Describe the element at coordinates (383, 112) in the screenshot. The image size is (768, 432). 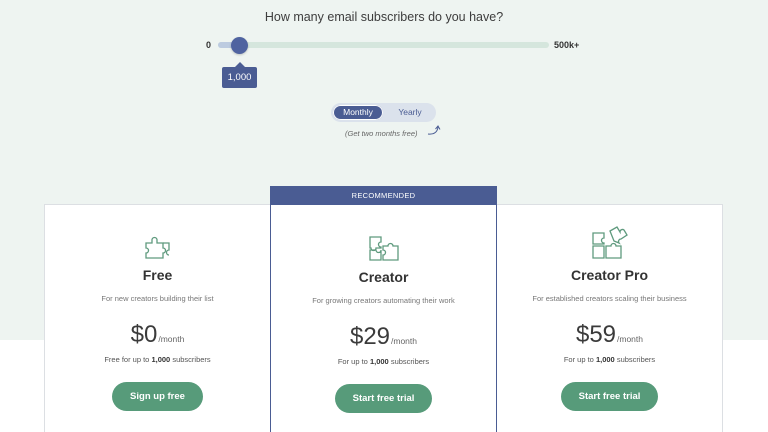
I see `billing-period-toggle: Monthly Yearly` at that location.